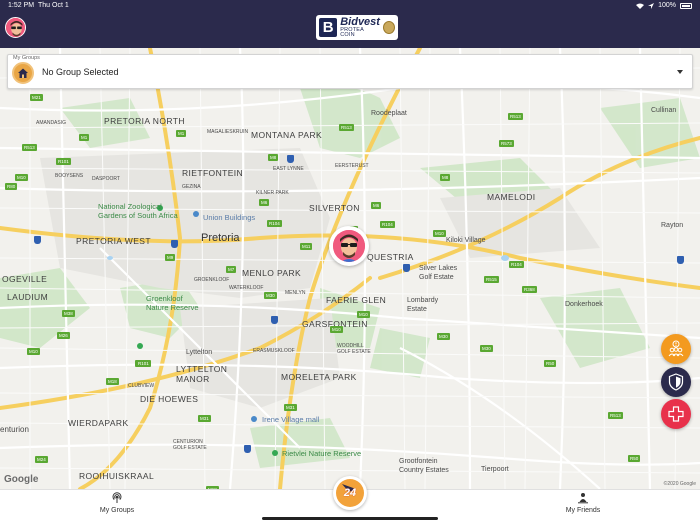 The width and height of the screenshot is (700, 525). I want to click on status-time: 1:52 PM, so click(21, 5).